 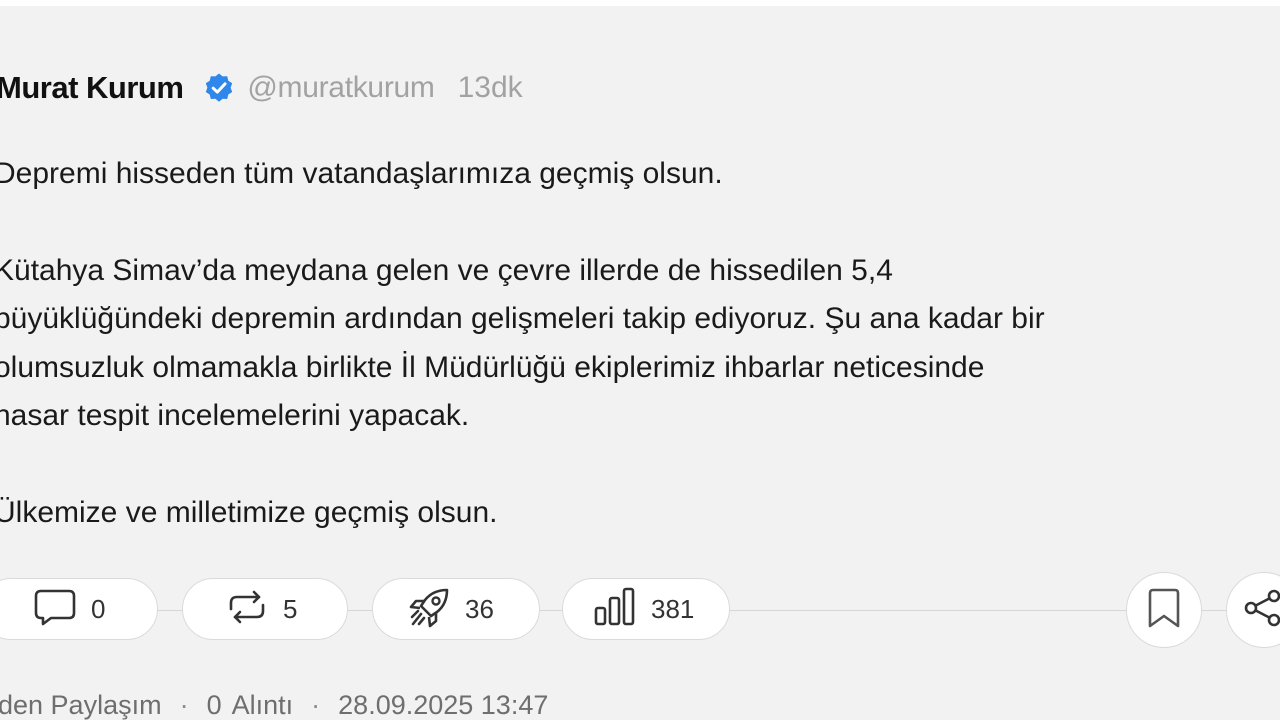 What do you see at coordinates (55, 609) in the screenshot?
I see `comment-icon` at bounding box center [55, 609].